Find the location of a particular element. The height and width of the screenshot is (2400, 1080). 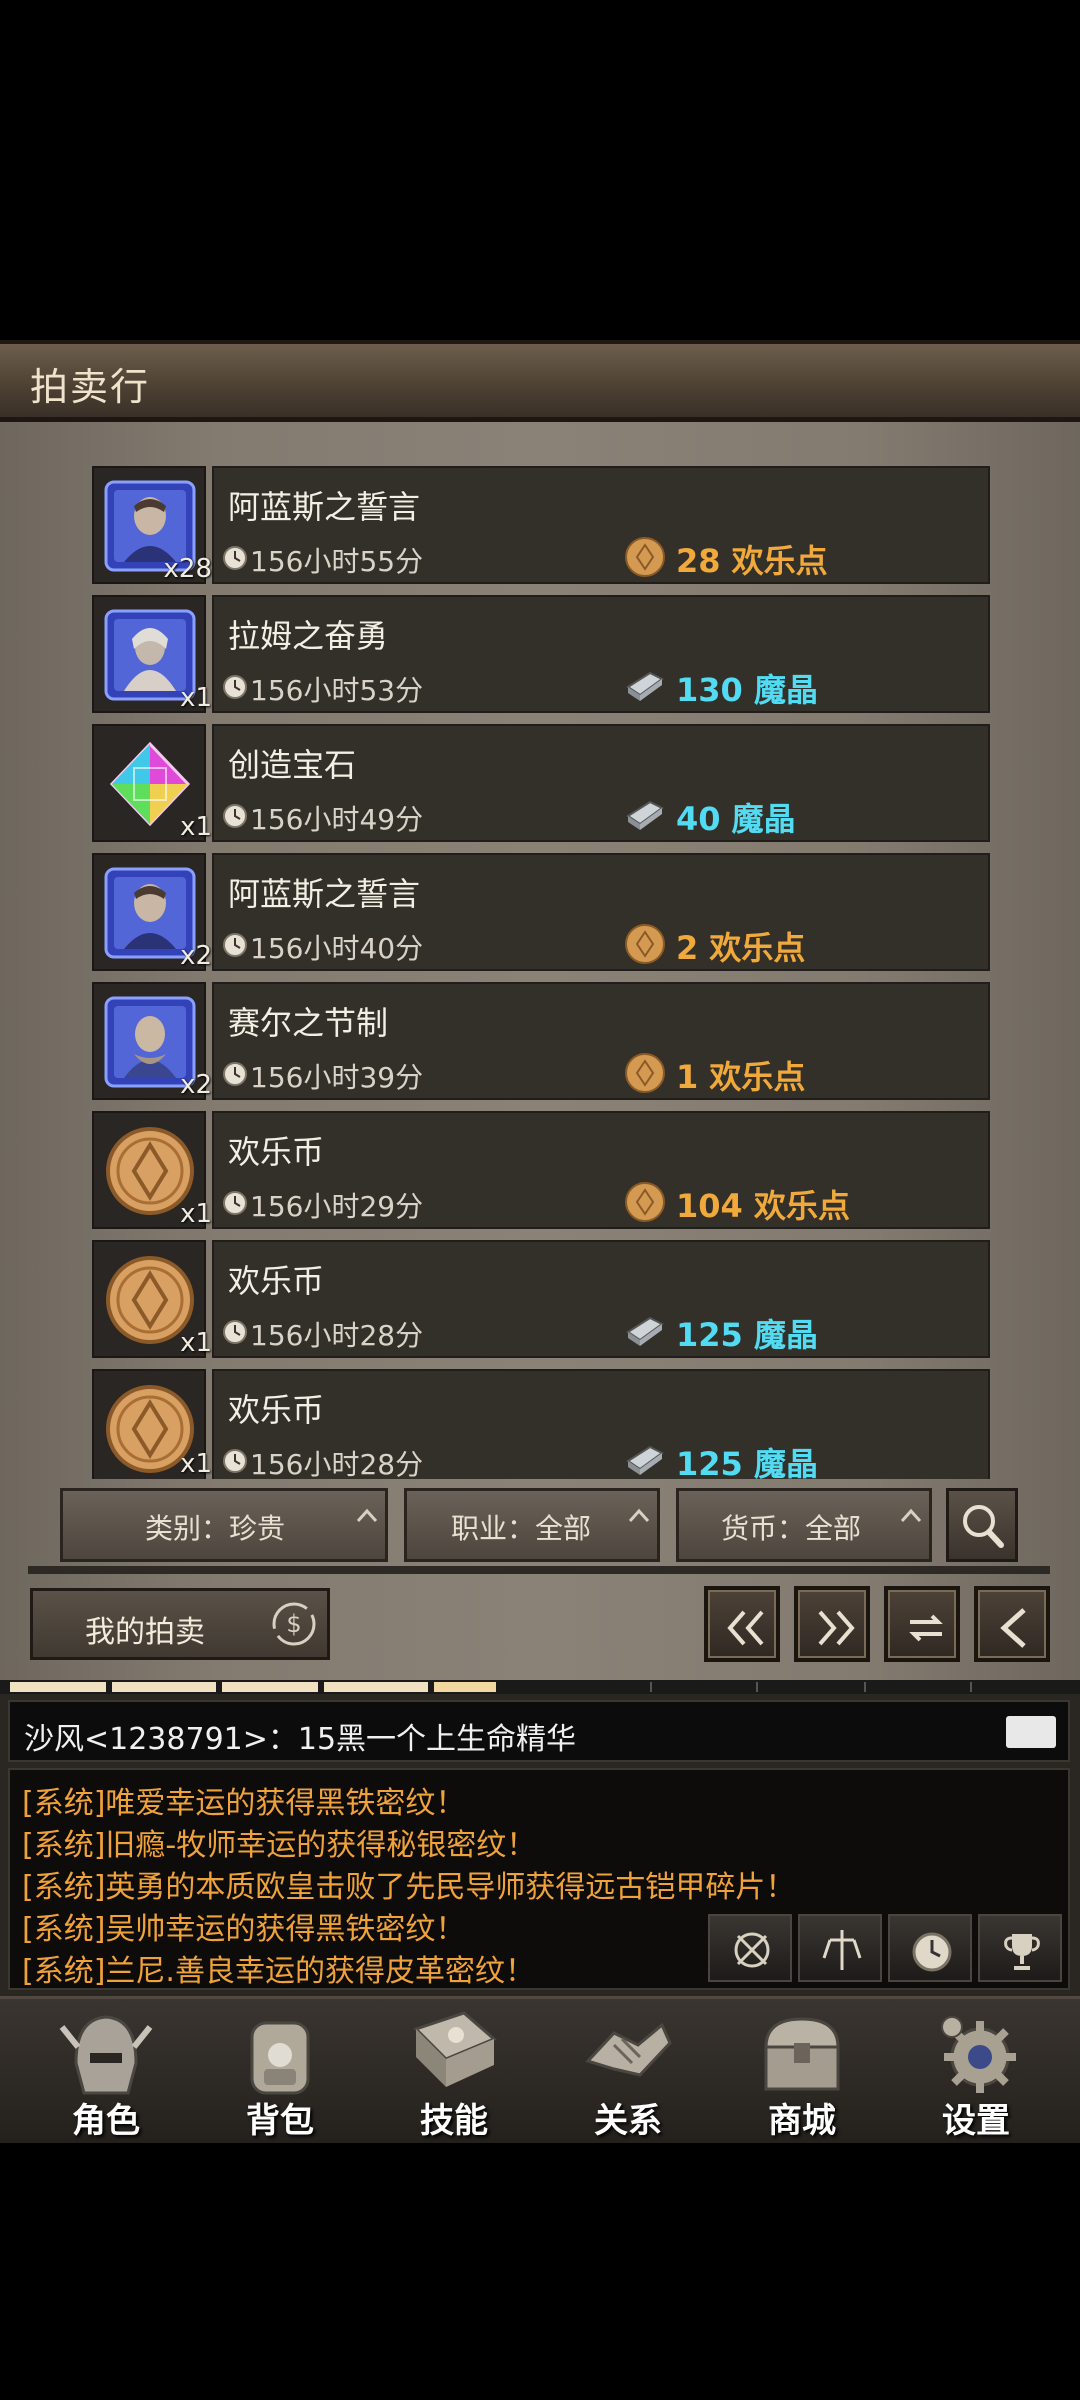

nav-character-label: 角色 is located at coordinates (106, 2121).